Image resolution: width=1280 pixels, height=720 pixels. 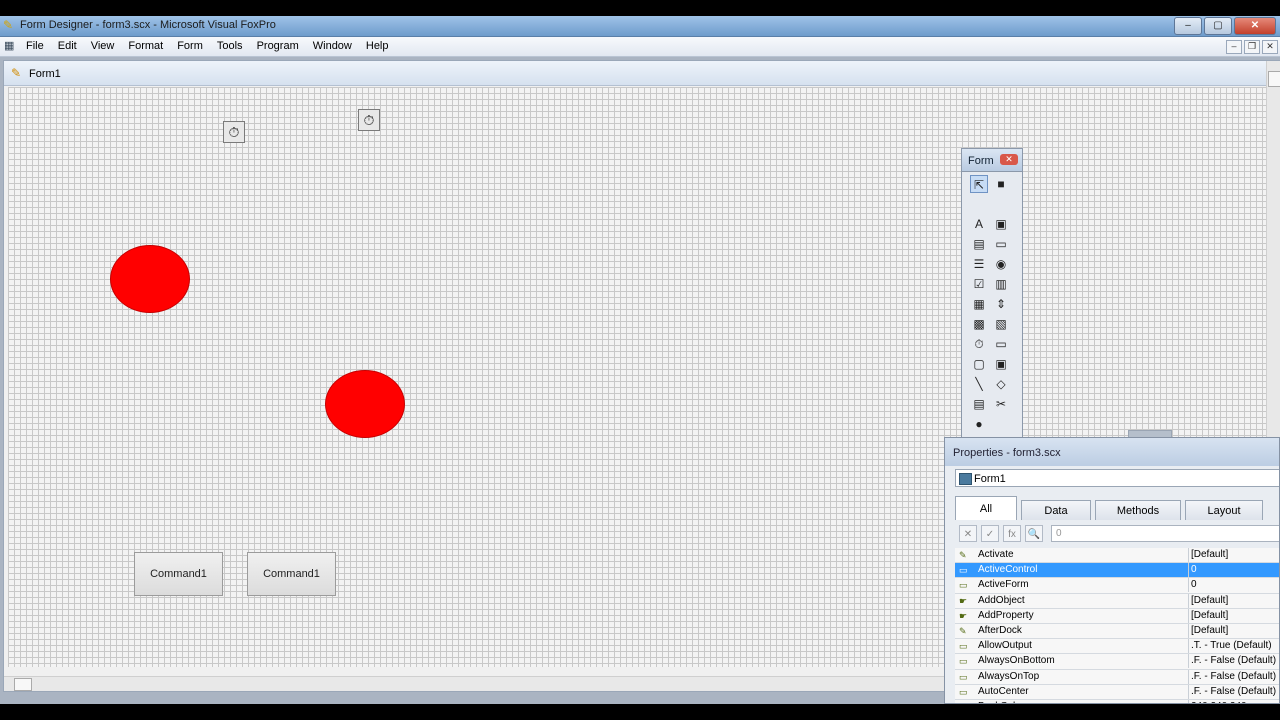 I want to click on property-row: ✎ Activate [Default], so click(x=1117, y=556).